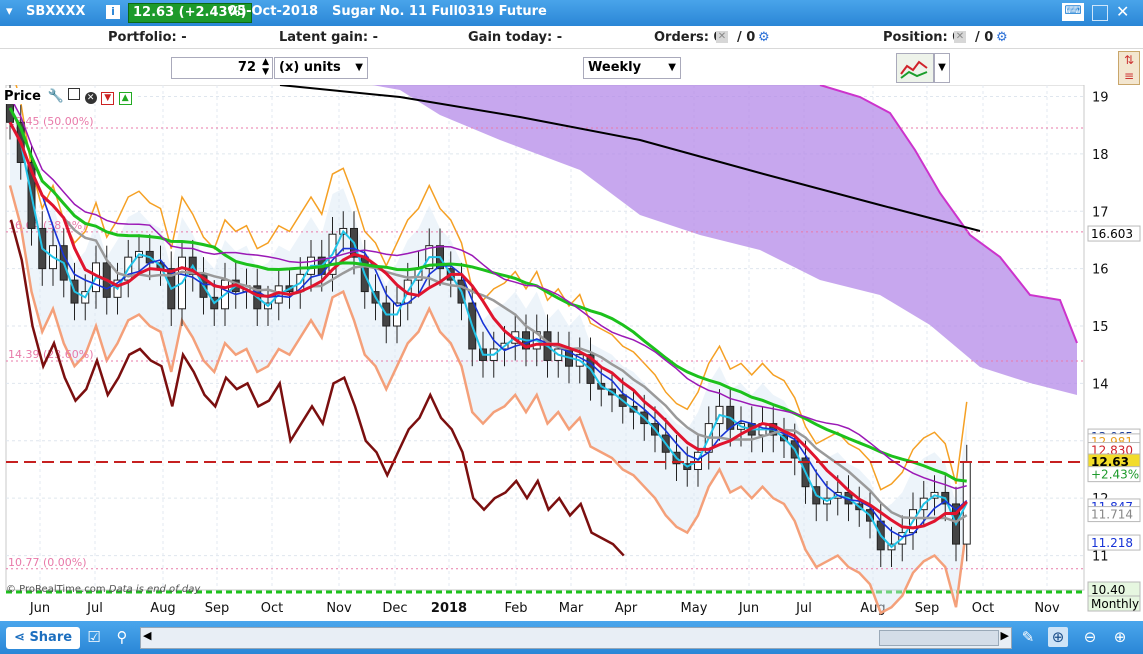 This screenshot has width=1143, height=654. What do you see at coordinates (113, 12) in the screenshot?
I see `info-icon: i` at bounding box center [113, 12].